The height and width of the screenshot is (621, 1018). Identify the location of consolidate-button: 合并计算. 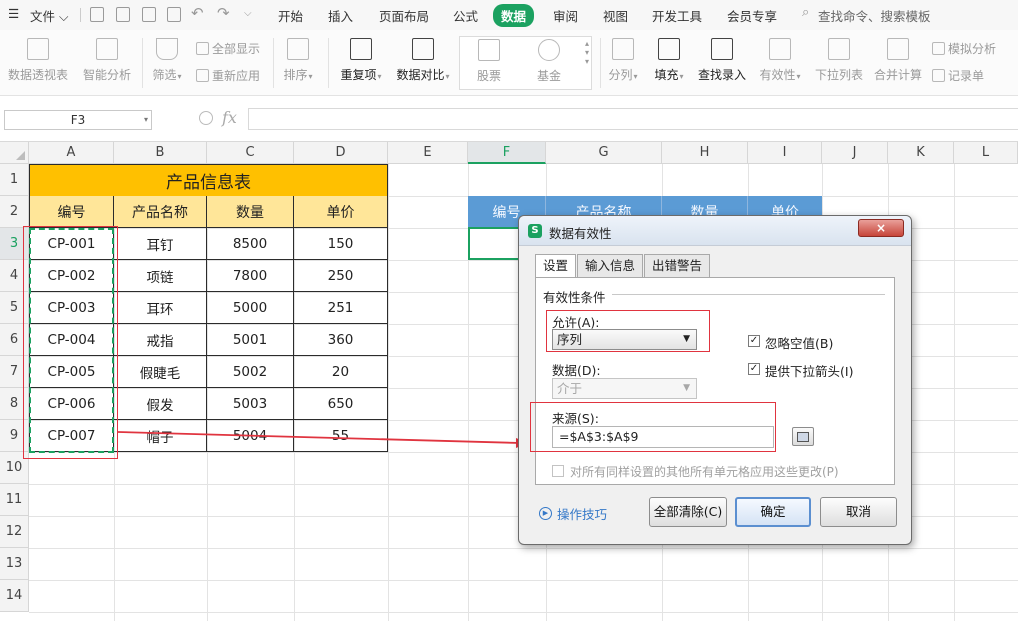
(898, 60).